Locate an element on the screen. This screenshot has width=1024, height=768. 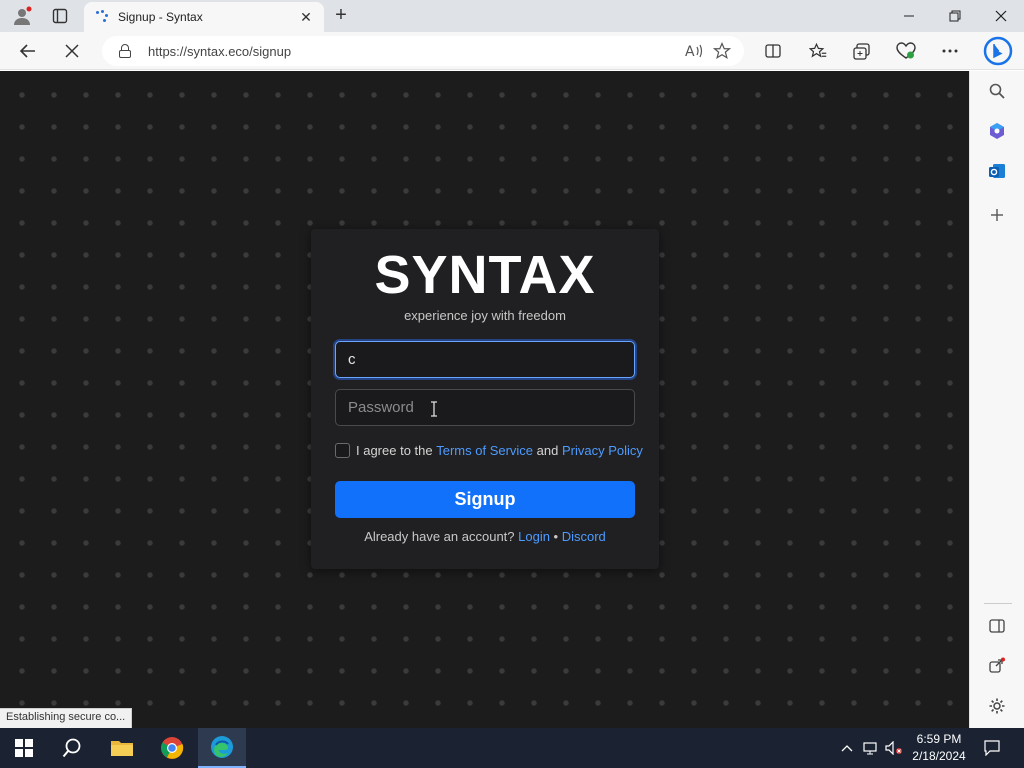
username-input is located at coordinates (485, 359).